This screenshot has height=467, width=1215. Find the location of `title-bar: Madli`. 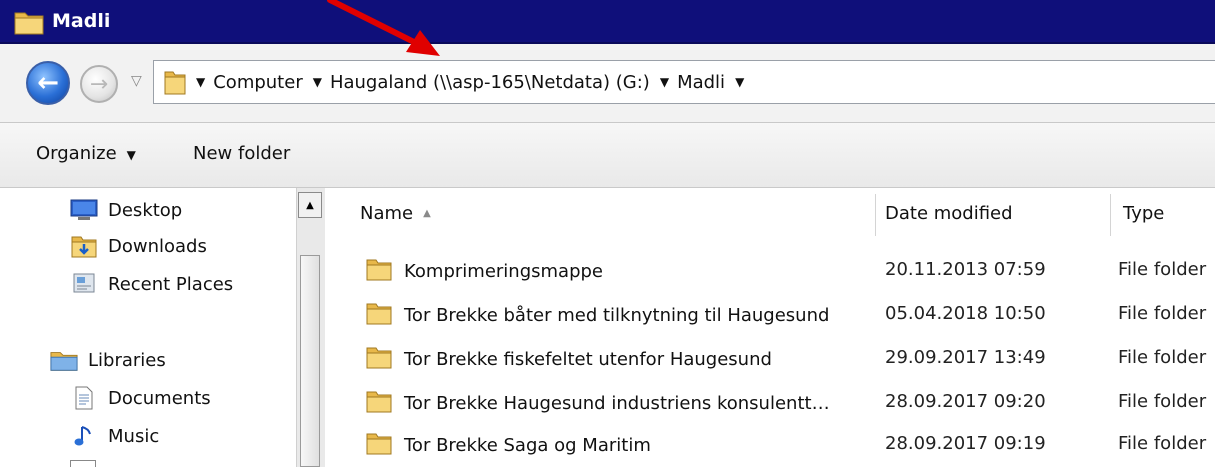

title-bar: Madli is located at coordinates (607, 22).